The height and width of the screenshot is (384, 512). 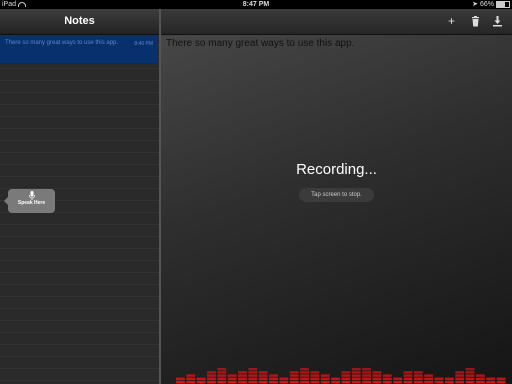 I want to click on microphone-icon, so click(x=31, y=195).